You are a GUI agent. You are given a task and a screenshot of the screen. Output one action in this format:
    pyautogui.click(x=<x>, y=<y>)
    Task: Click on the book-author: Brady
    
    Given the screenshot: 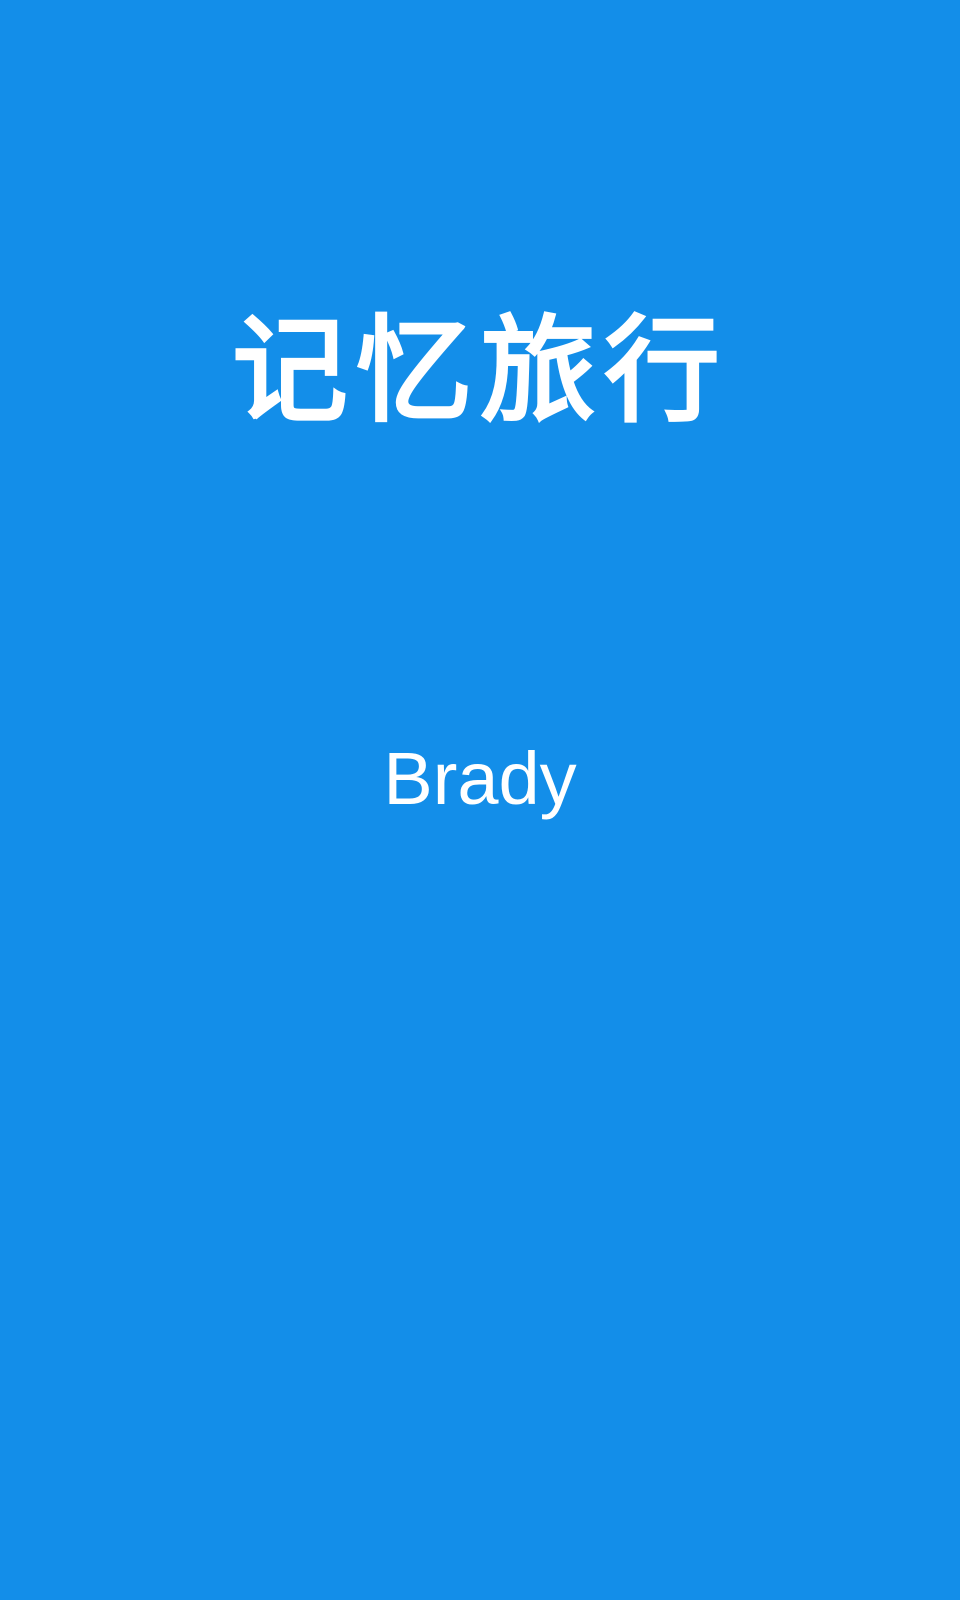 What is the action you would take?
    pyautogui.click(x=480, y=778)
    